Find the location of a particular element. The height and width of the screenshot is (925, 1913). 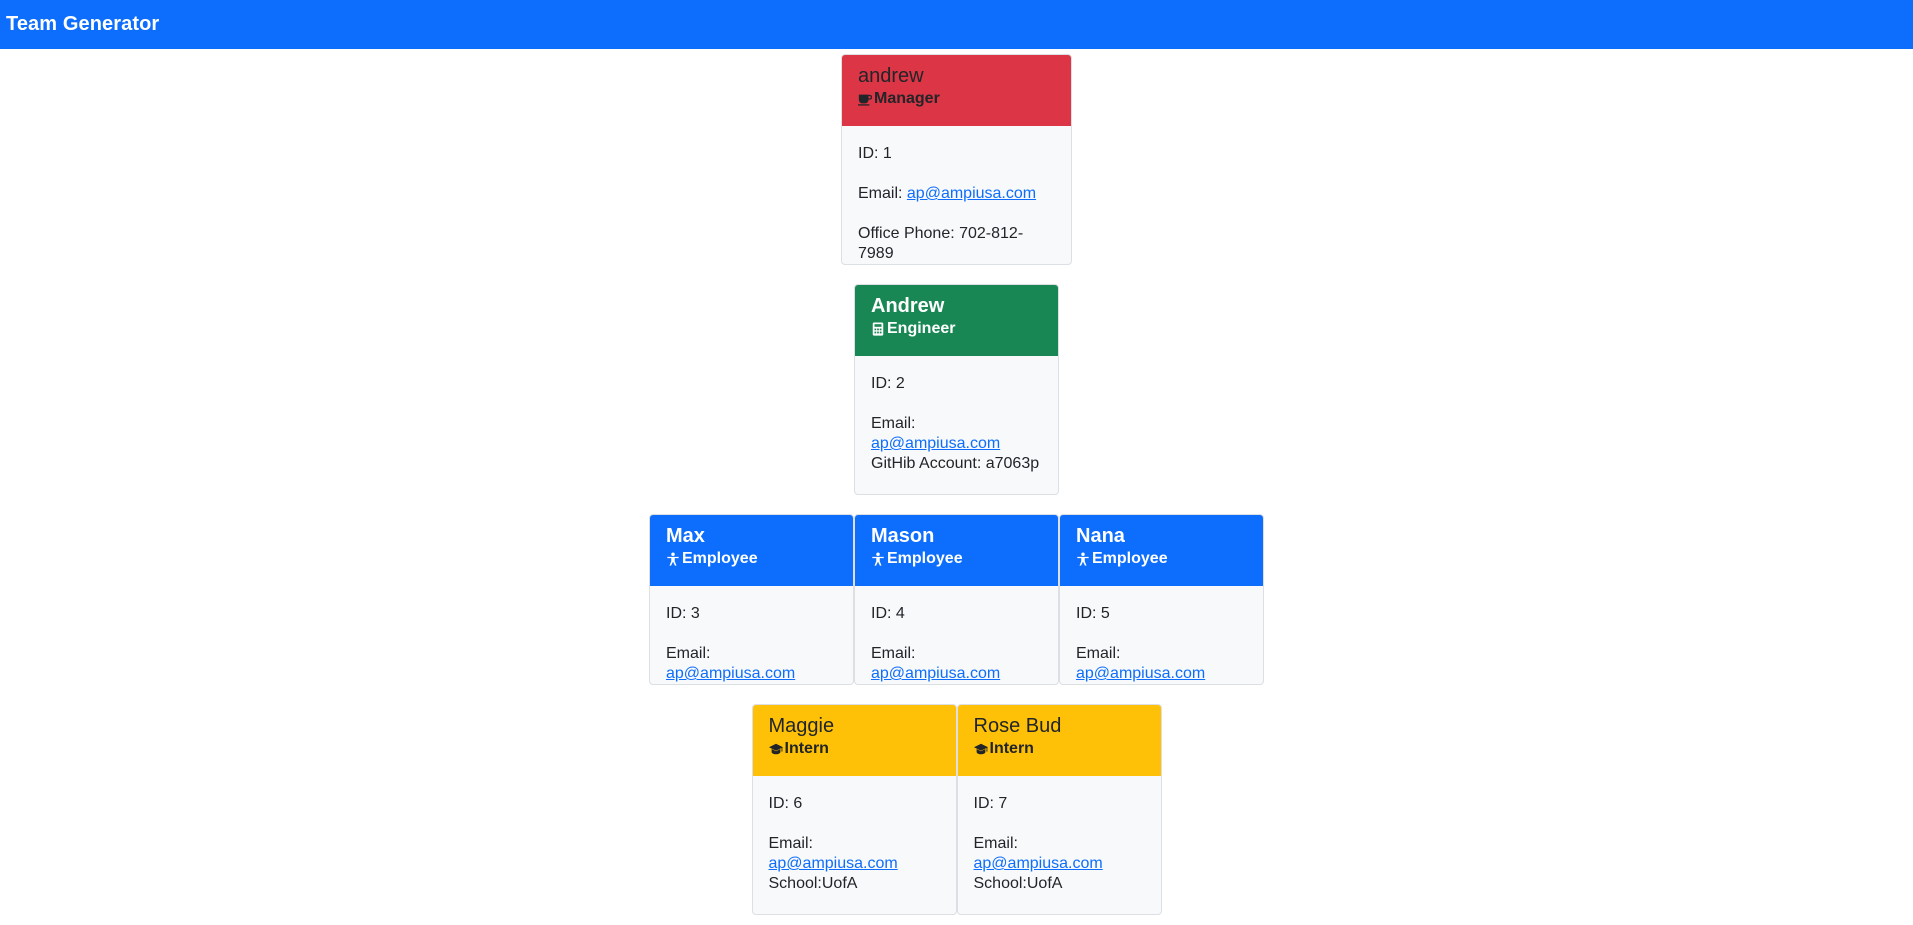

card-header: Max Employee is located at coordinates (751, 550).